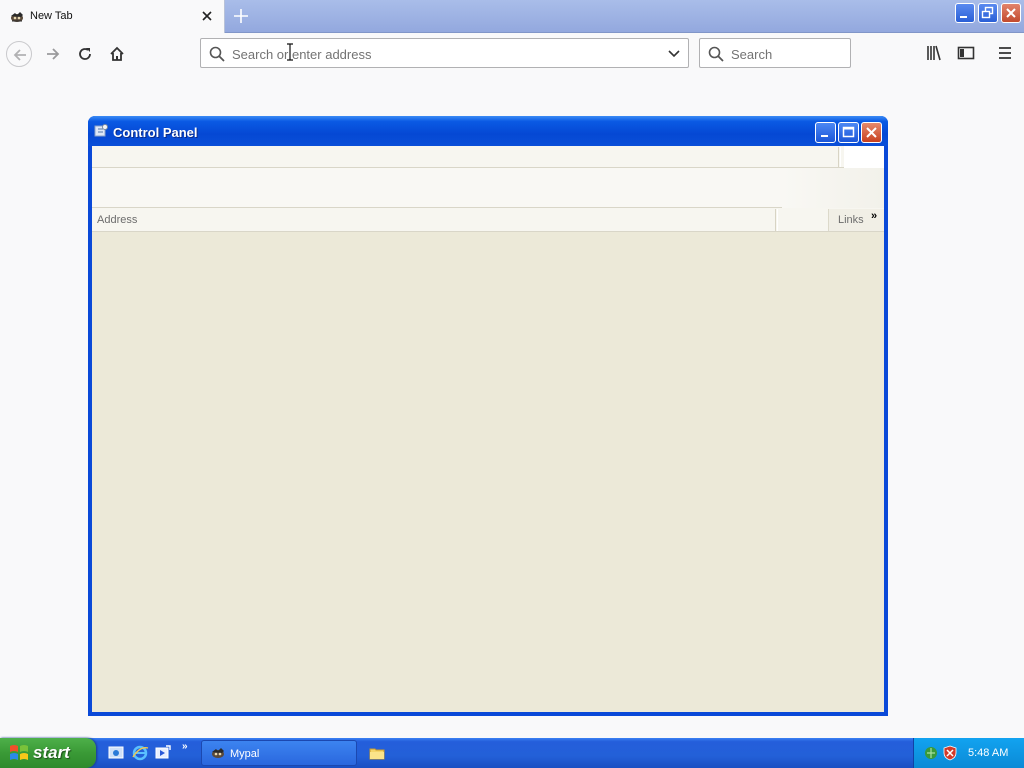  I want to click on windows-flag-icon, so click(19, 752).